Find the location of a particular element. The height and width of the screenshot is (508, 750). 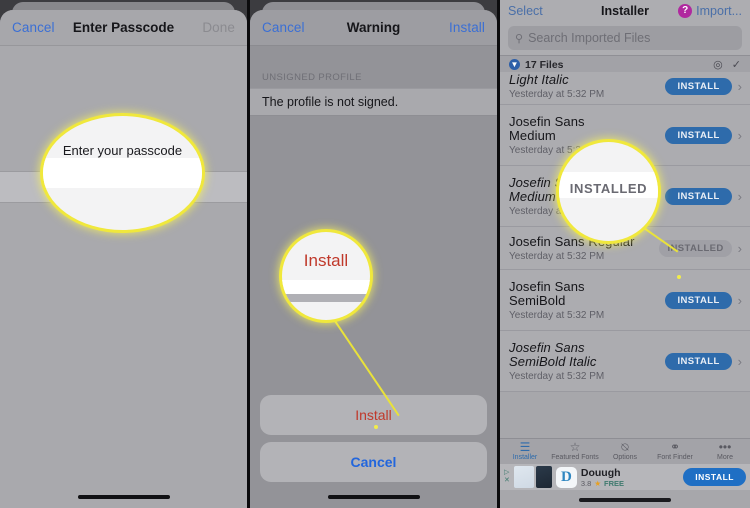

star-icon: ★ is located at coordinates (598, 483).